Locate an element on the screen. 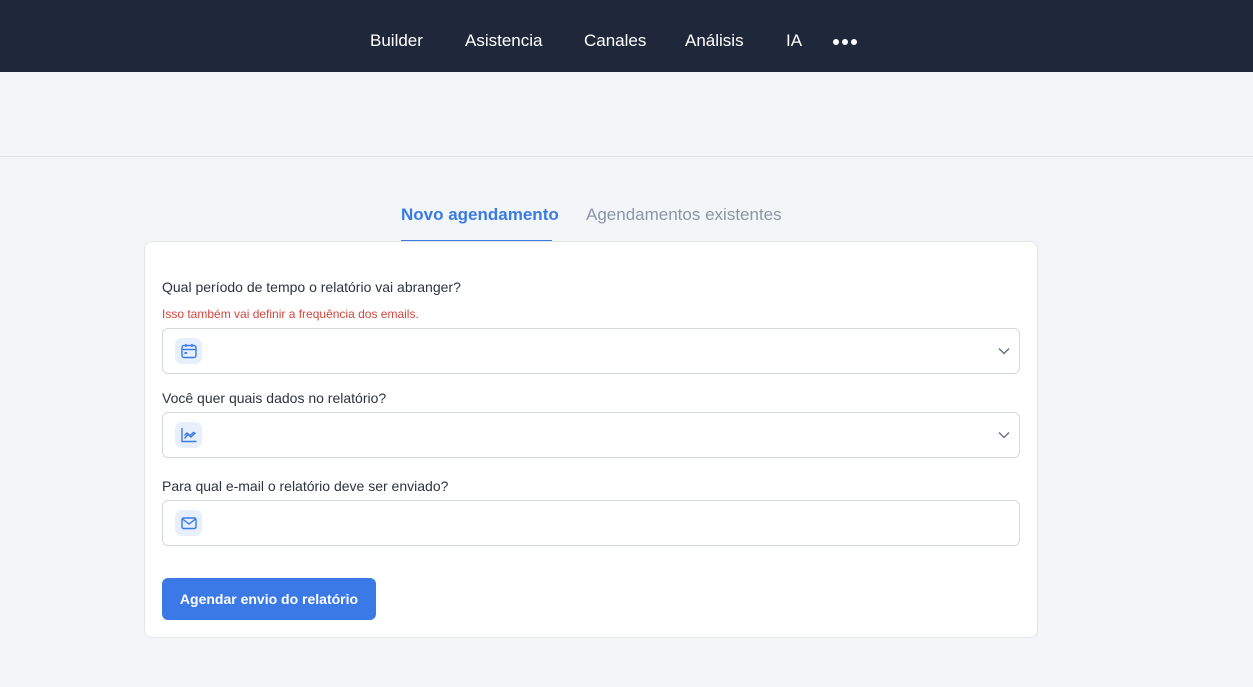 This screenshot has height=687, width=1253. tab-agendamentos-existentes: Agendamentos existentes is located at coordinates (684, 223).